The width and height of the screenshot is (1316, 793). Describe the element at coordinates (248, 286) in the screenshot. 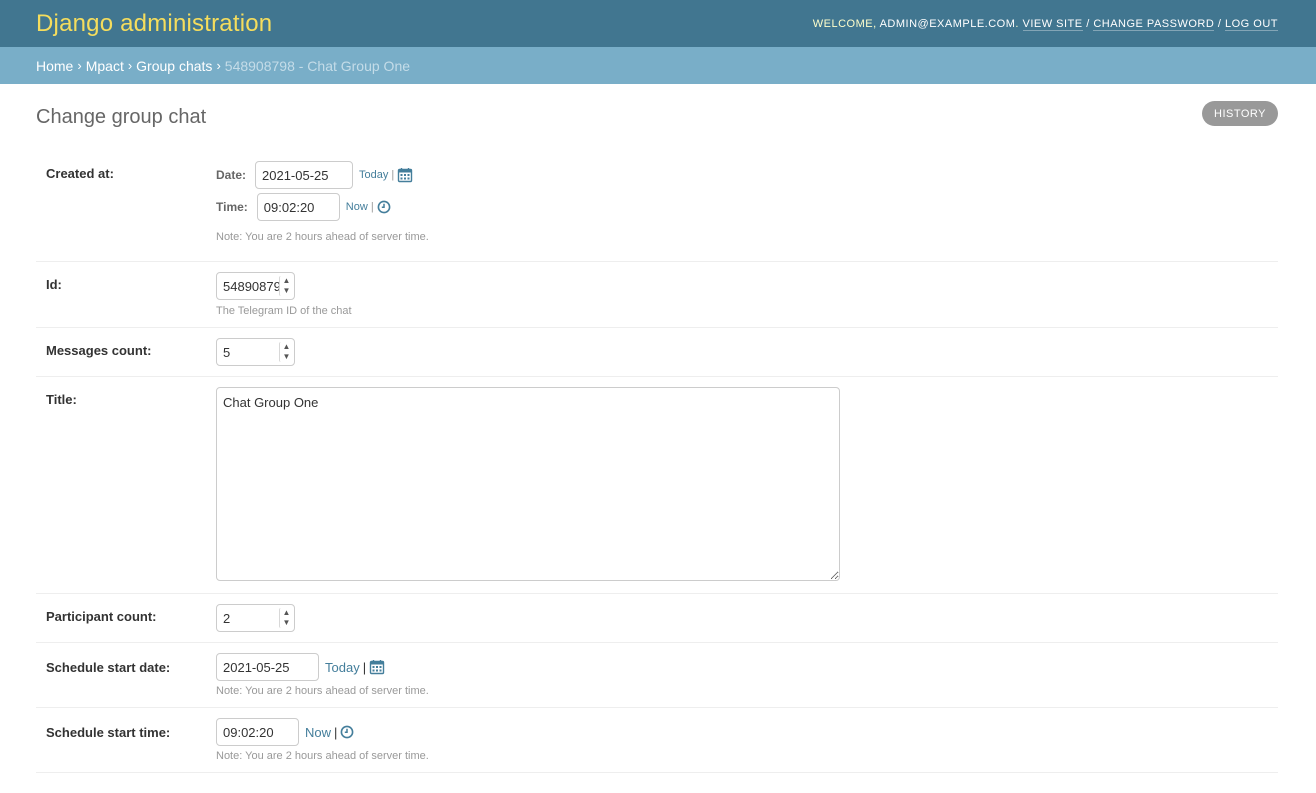

I see `id-input` at that location.